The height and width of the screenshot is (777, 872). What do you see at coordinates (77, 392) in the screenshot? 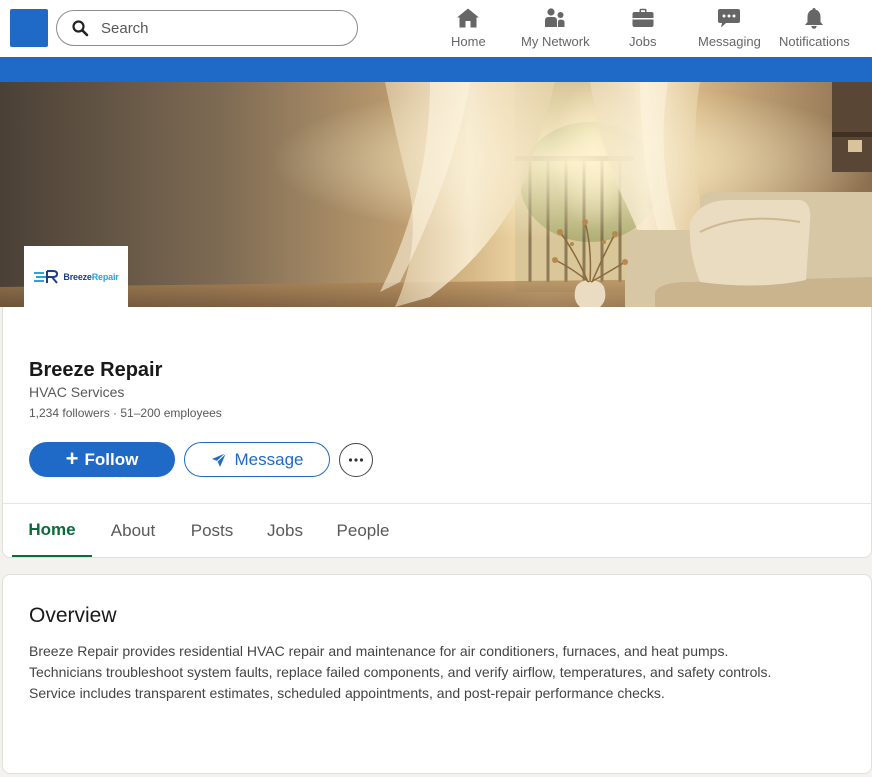
I see `company-industry: HVAC Services` at bounding box center [77, 392].